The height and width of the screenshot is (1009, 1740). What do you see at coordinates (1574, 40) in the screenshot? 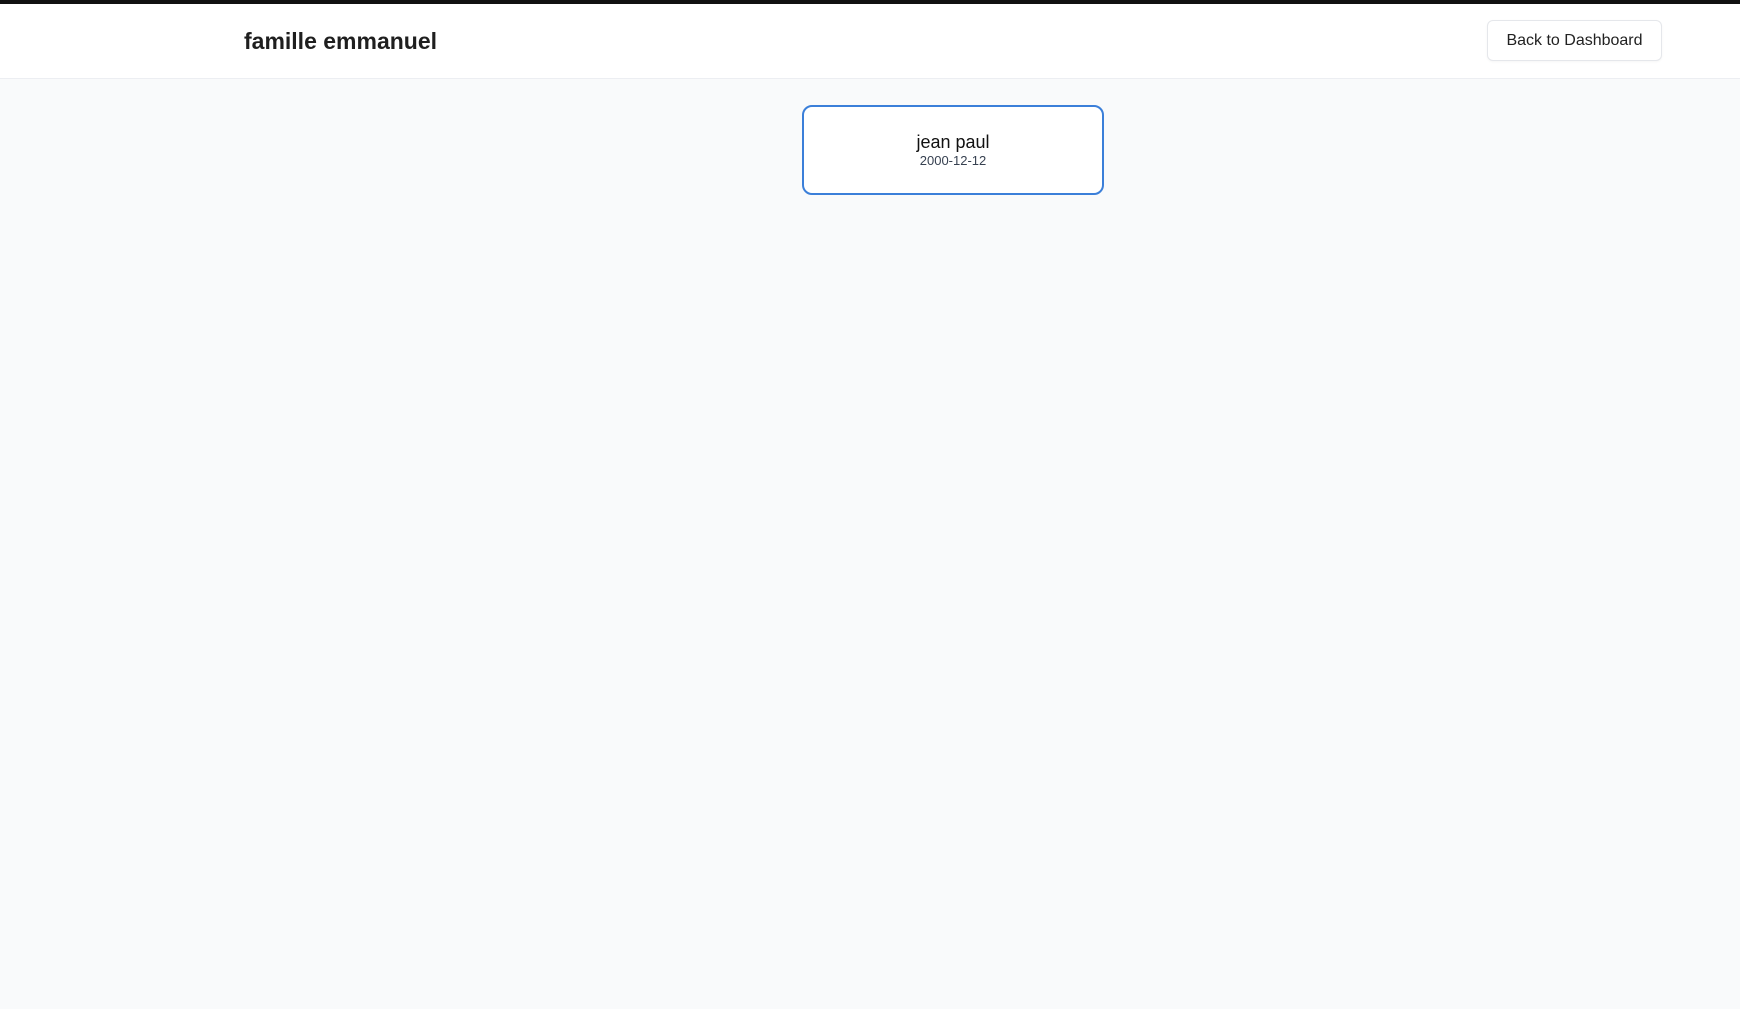
I see `back-to-dashboard-button: Back to Dashboard` at bounding box center [1574, 40].